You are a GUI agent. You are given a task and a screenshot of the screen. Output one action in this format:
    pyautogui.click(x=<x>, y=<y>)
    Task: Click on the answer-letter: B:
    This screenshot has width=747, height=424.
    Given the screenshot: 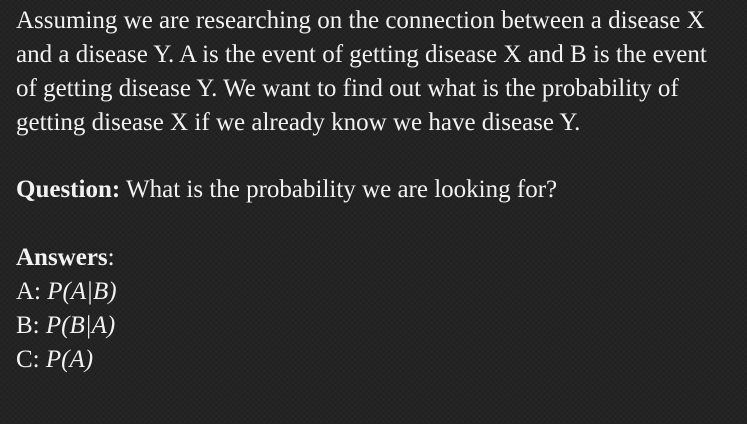 What is the action you would take?
    pyautogui.click(x=28, y=325)
    